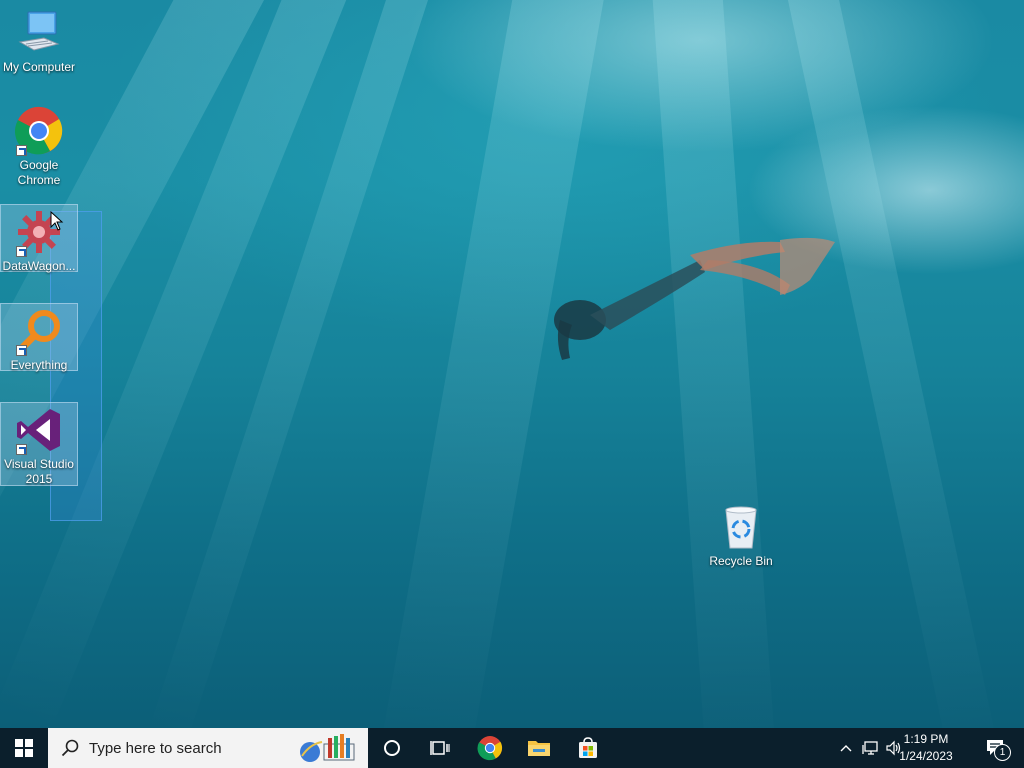  I want to click on everything-search-icon, so click(39, 331).